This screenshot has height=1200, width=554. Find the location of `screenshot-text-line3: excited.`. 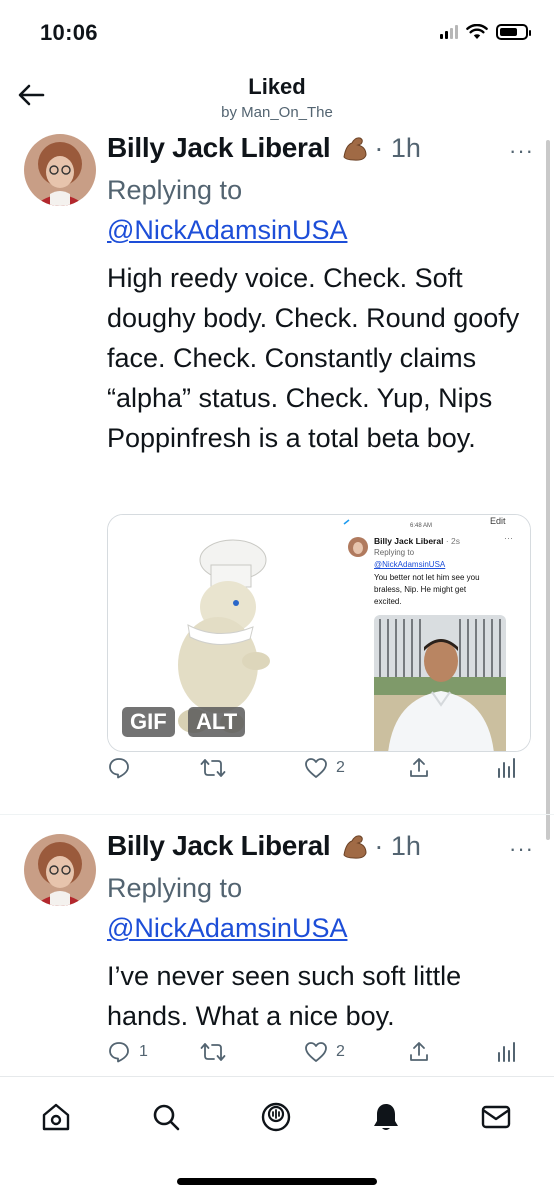

screenshot-text-line3: excited. is located at coordinates (388, 601).